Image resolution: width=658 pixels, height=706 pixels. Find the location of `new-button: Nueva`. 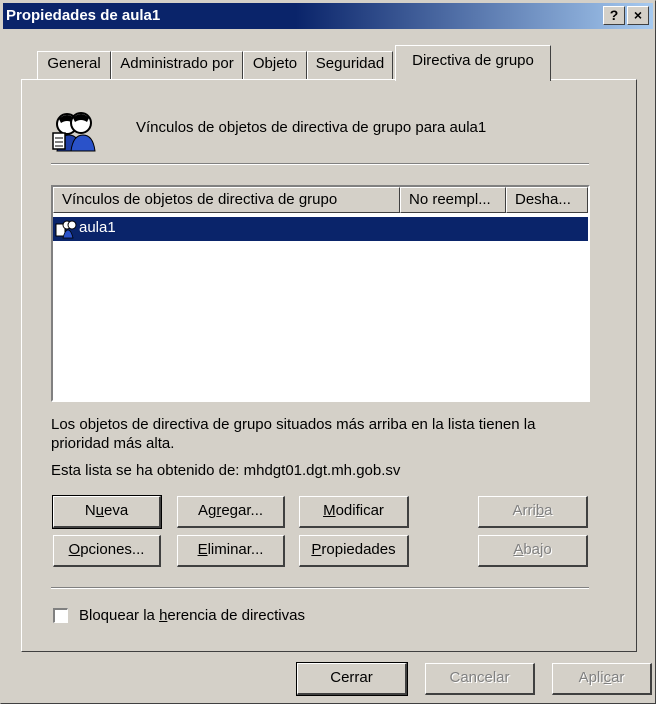

new-button: Nueva is located at coordinates (107, 512).